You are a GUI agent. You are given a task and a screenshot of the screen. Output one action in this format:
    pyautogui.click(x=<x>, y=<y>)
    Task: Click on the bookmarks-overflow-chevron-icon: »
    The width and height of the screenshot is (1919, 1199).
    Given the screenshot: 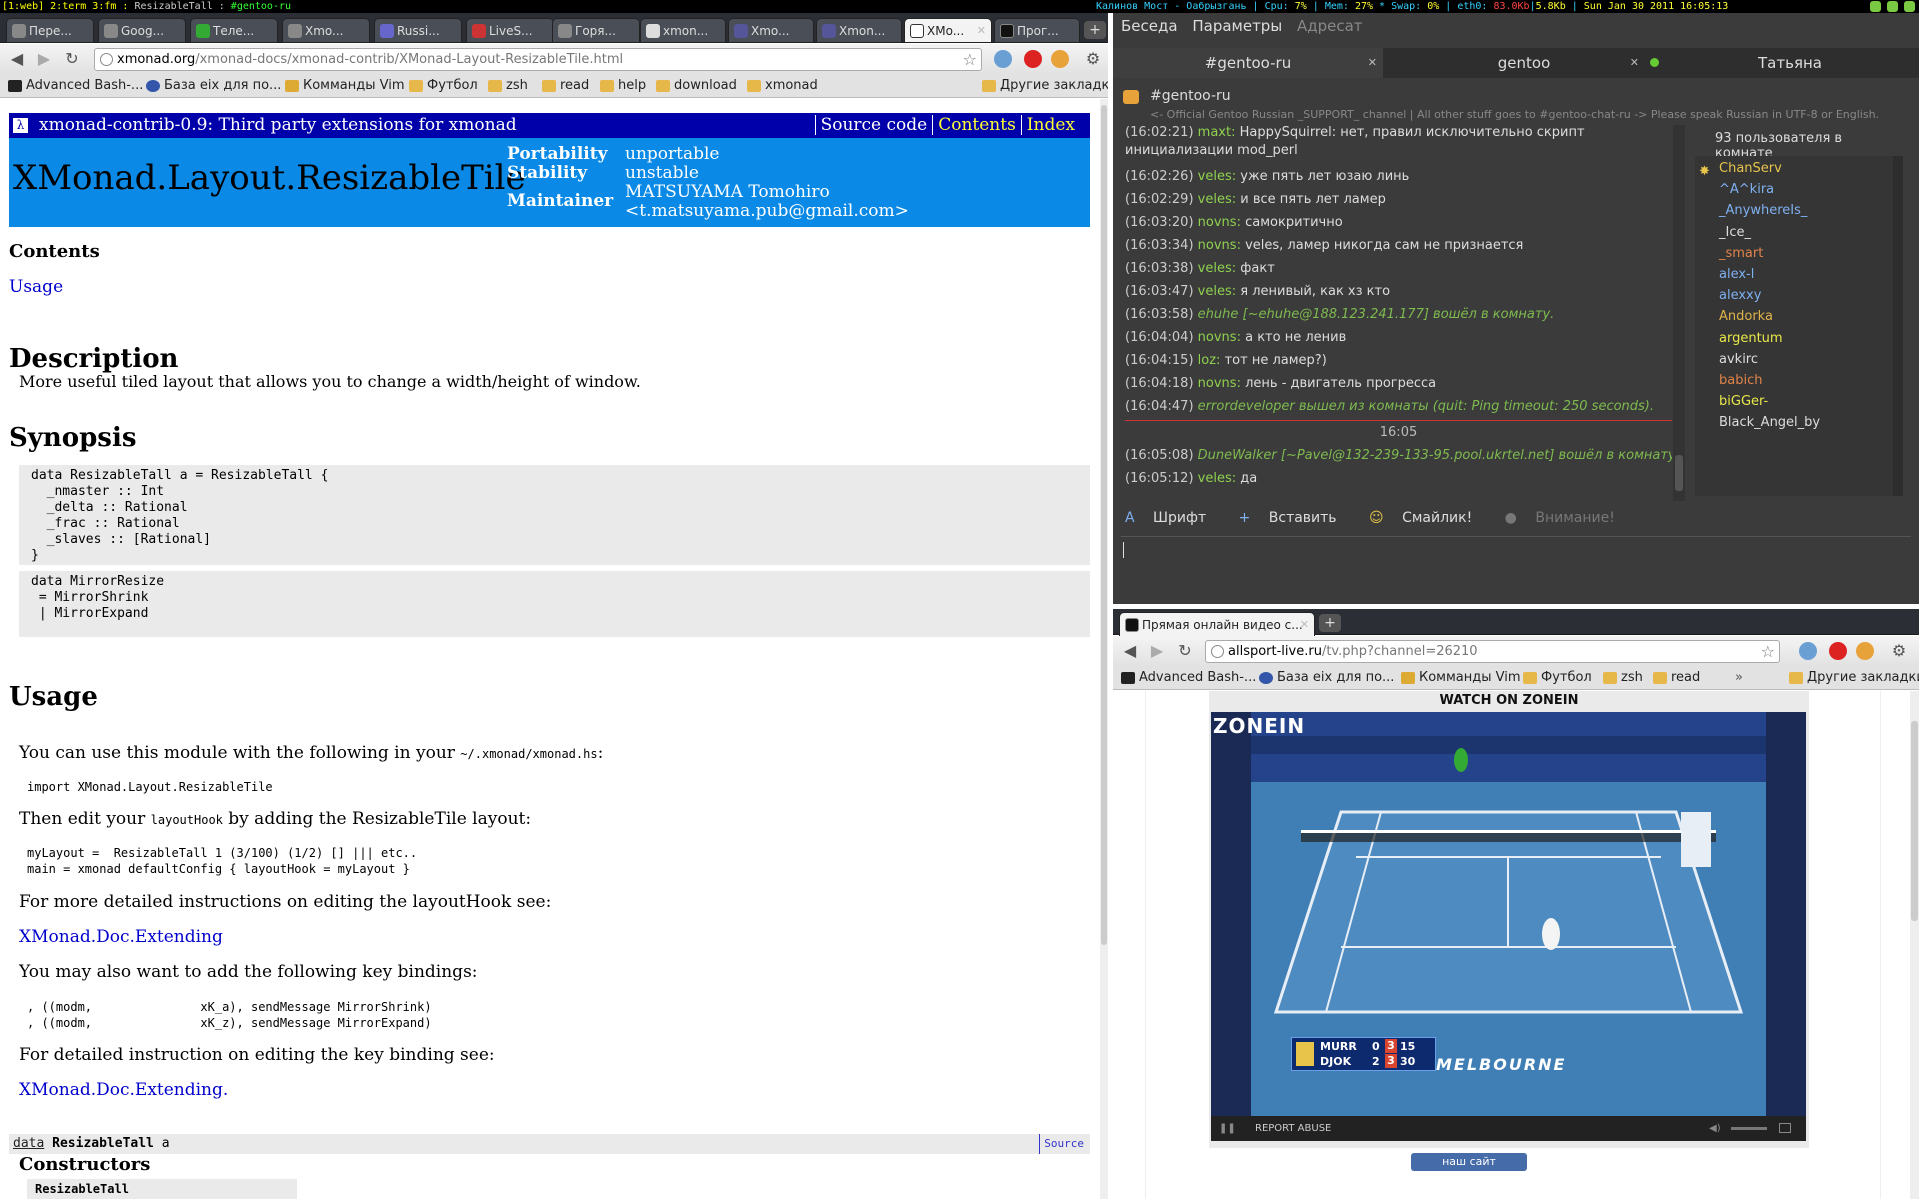 What is the action you would take?
    pyautogui.click(x=1739, y=678)
    